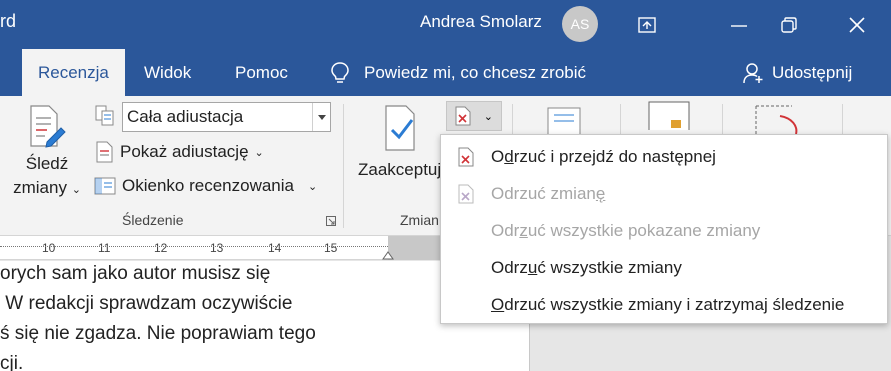 The width and height of the screenshot is (891, 371). I want to click on ruler-dots, so click(194, 247).